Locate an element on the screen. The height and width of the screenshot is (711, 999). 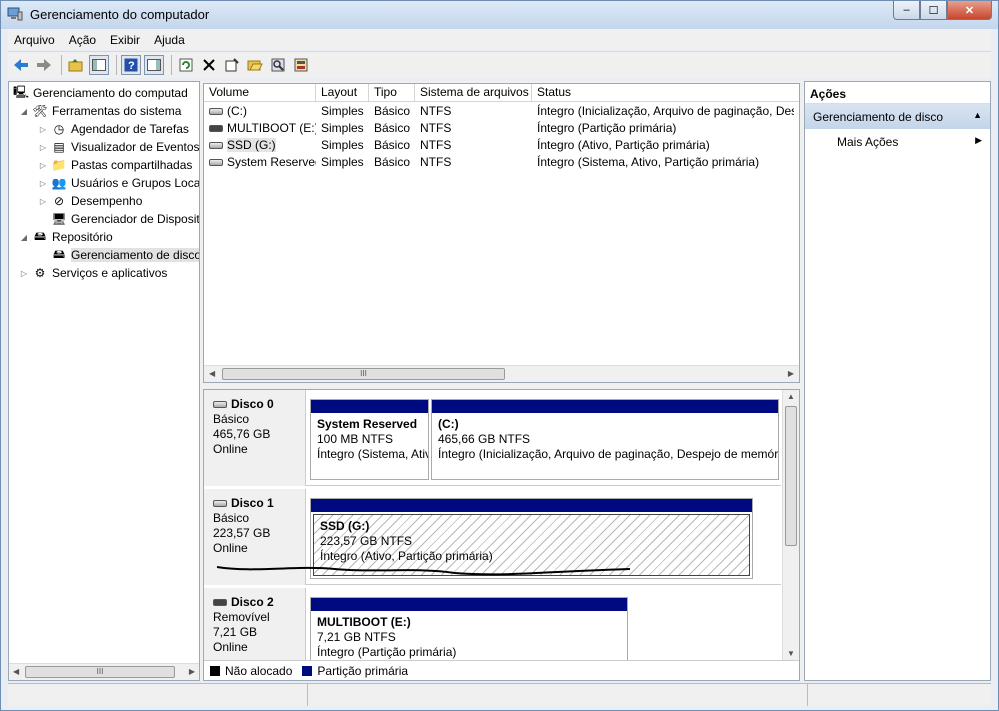
scroll-thumb is located at coordinates (791, 476).